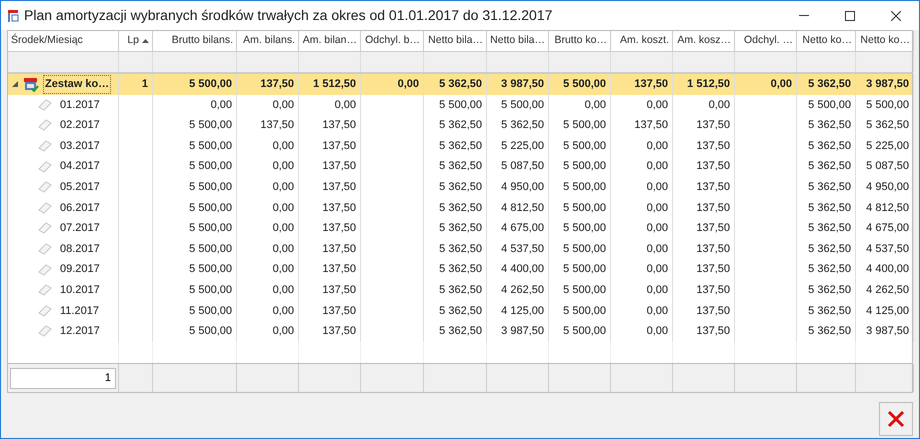  Describe the element at coordinates (522, 290) in the screenshot. I see `table-cell-text: 4 262,50` at that location.